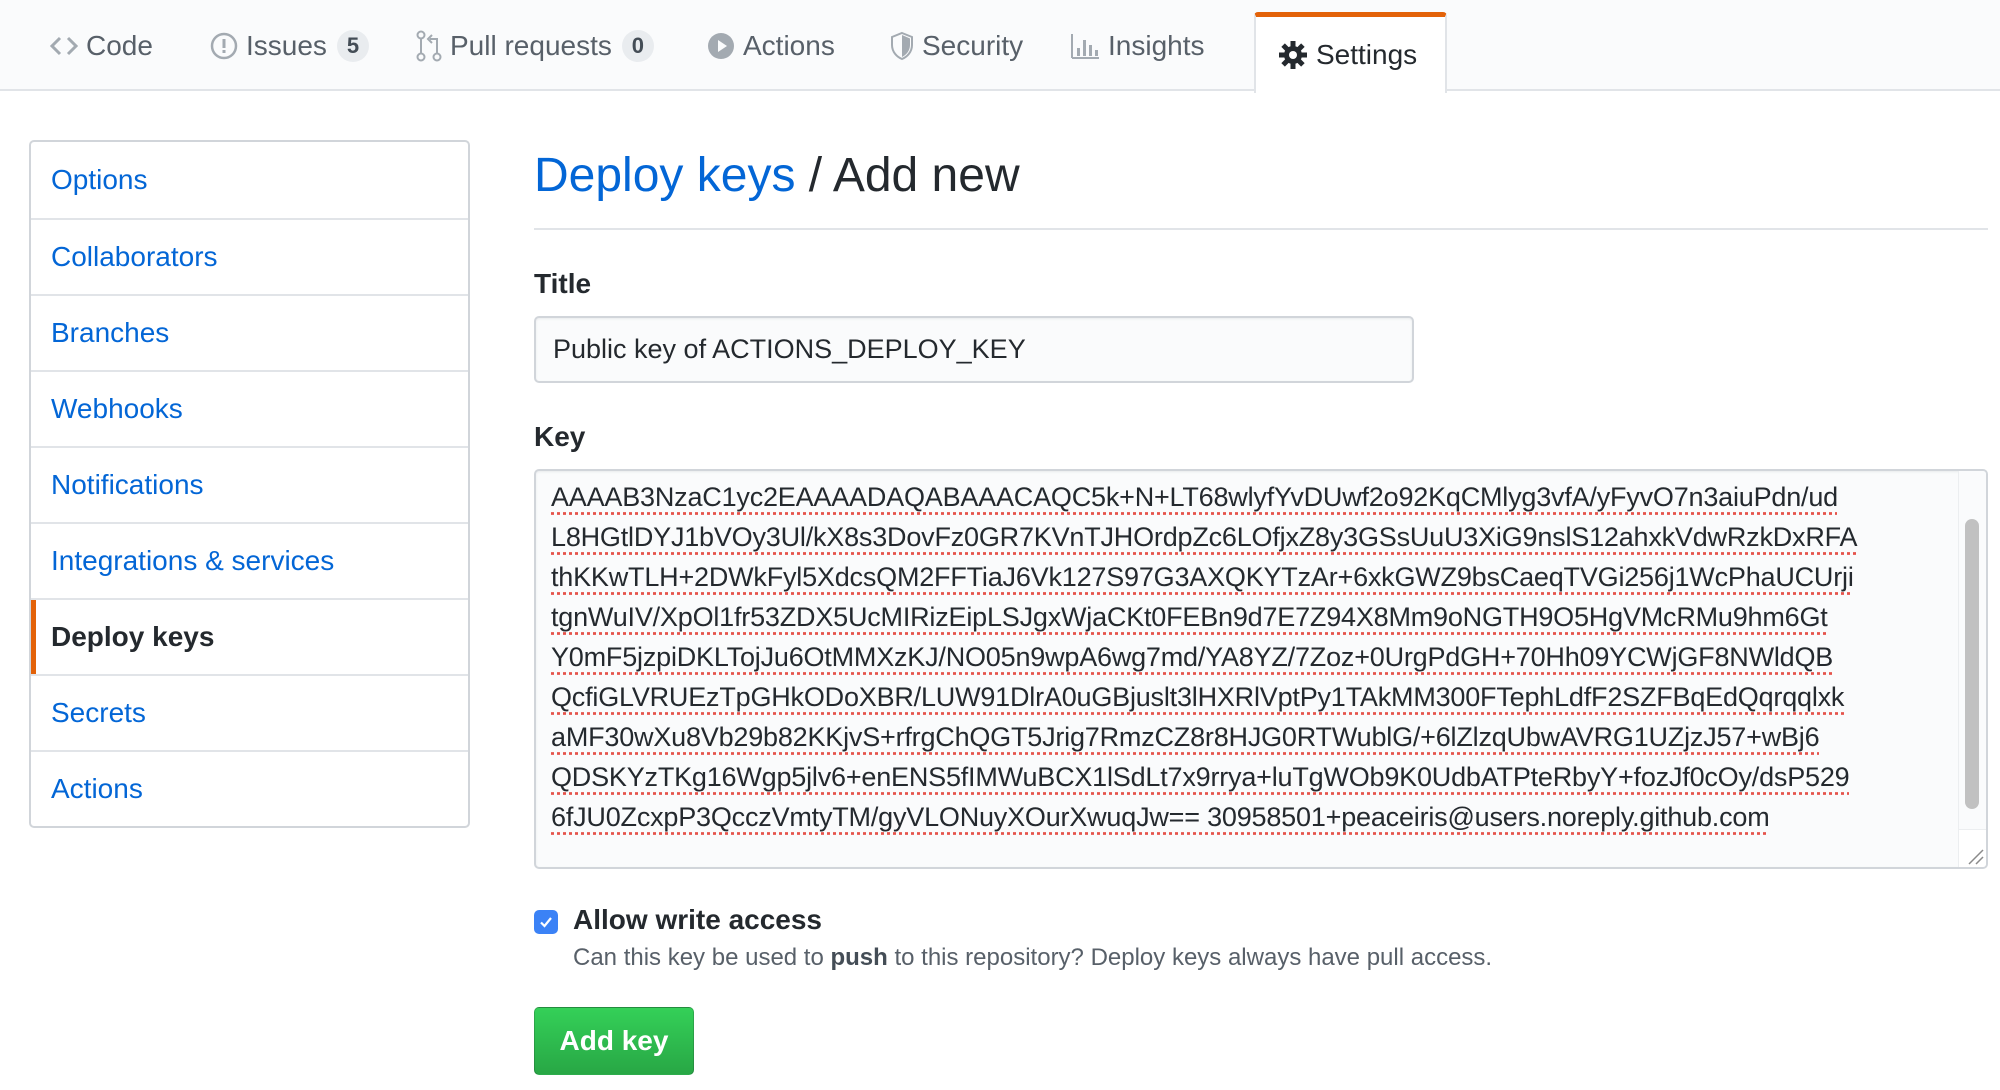 Image resolution: width=2000 pixels, height=1090 pixels. Describe the element at coordinates (249, 636) in the screenshot. I see `sidebar-item-deploy-keys: Deploy keys` at that location.